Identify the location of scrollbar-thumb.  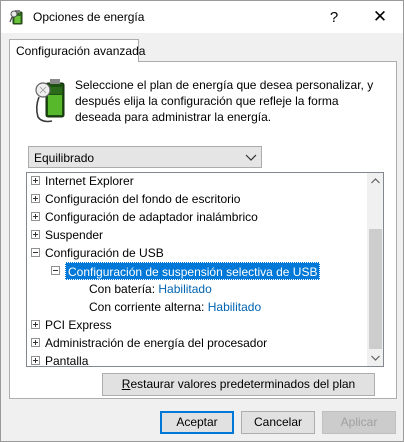
(375, 289).